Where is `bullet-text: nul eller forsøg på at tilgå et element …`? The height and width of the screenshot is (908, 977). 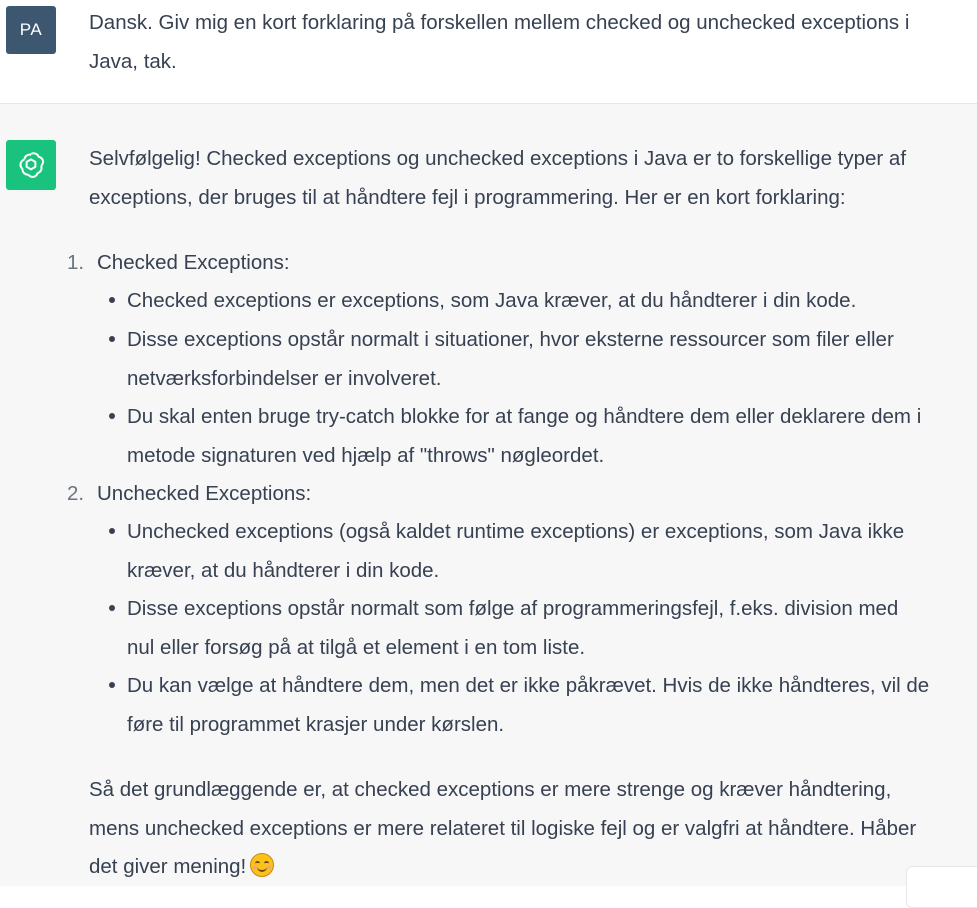
bullet-text: nul eller forsøg på at tilgå et element … is located at coordinates (356, 647).